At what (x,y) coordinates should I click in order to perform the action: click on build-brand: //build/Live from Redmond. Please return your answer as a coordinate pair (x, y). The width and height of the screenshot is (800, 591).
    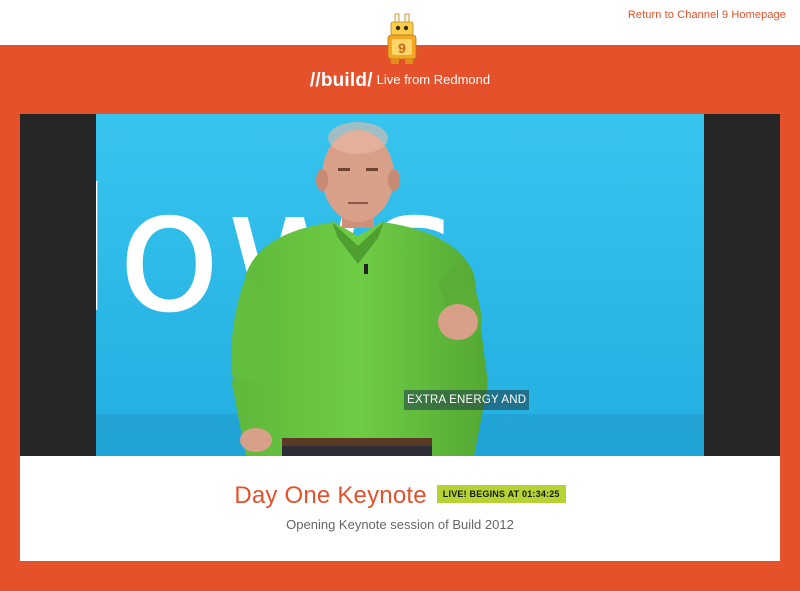
    Looking at the image, I should click on (400, 81).